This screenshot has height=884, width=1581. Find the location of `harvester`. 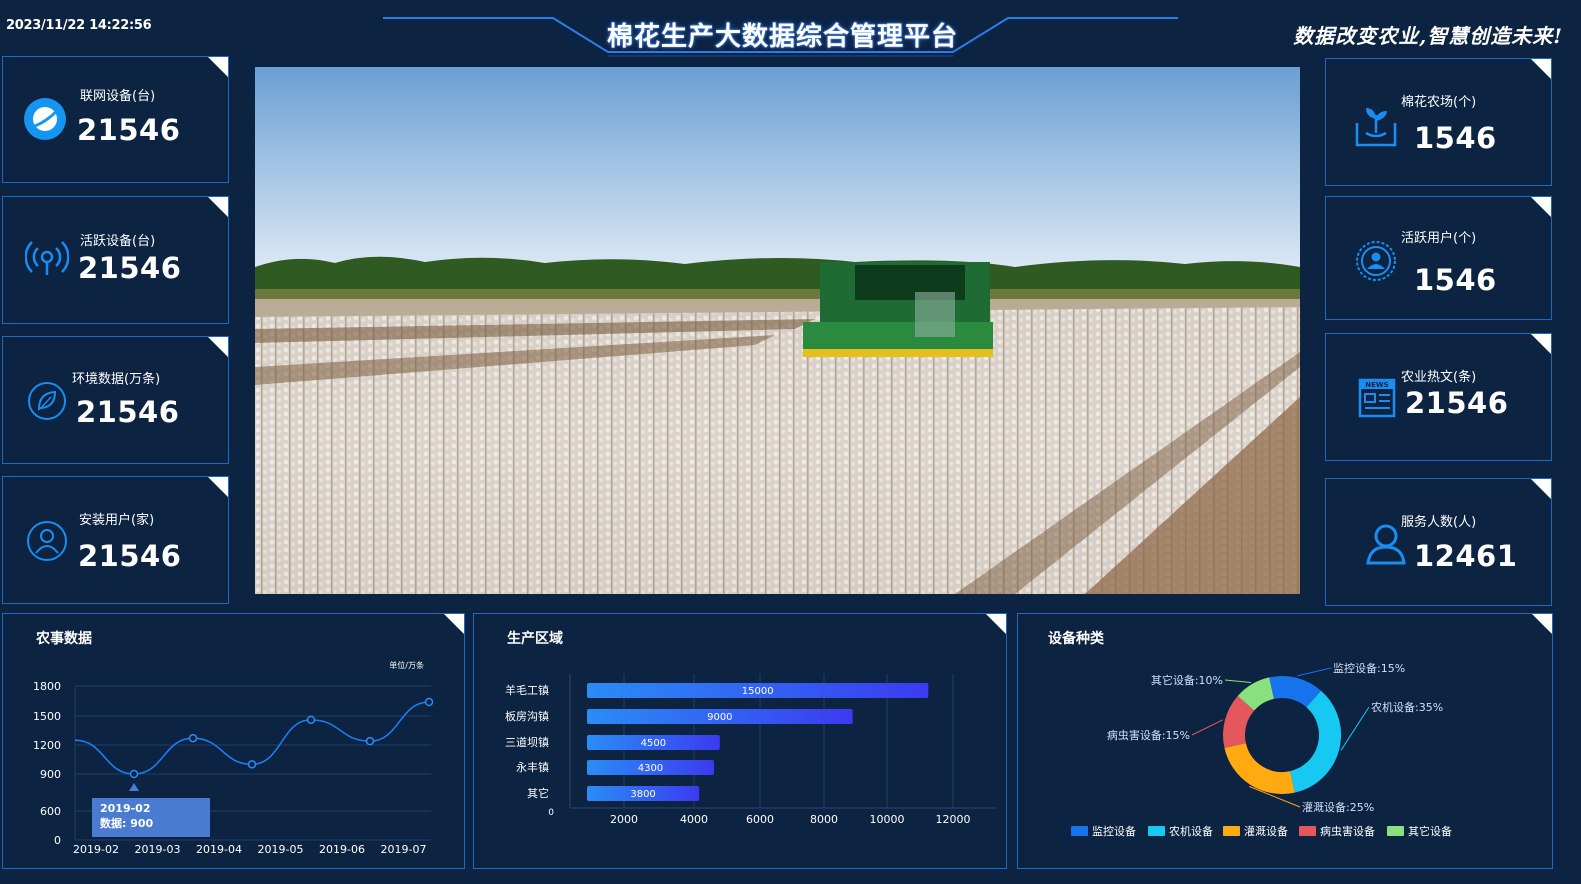

harvester is located at coordinates (898, 309).